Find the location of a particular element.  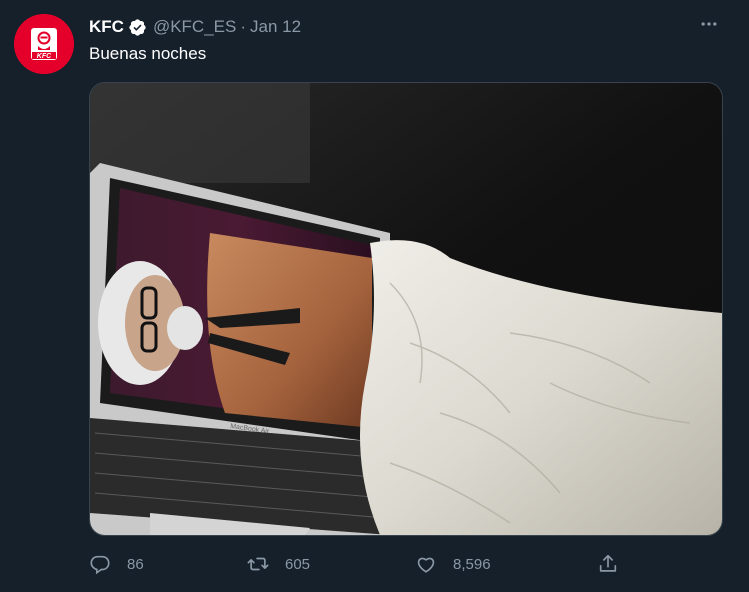

tweet-header: KFC @KFC_ES · Jan 12 is located at coordinates (195, 27).